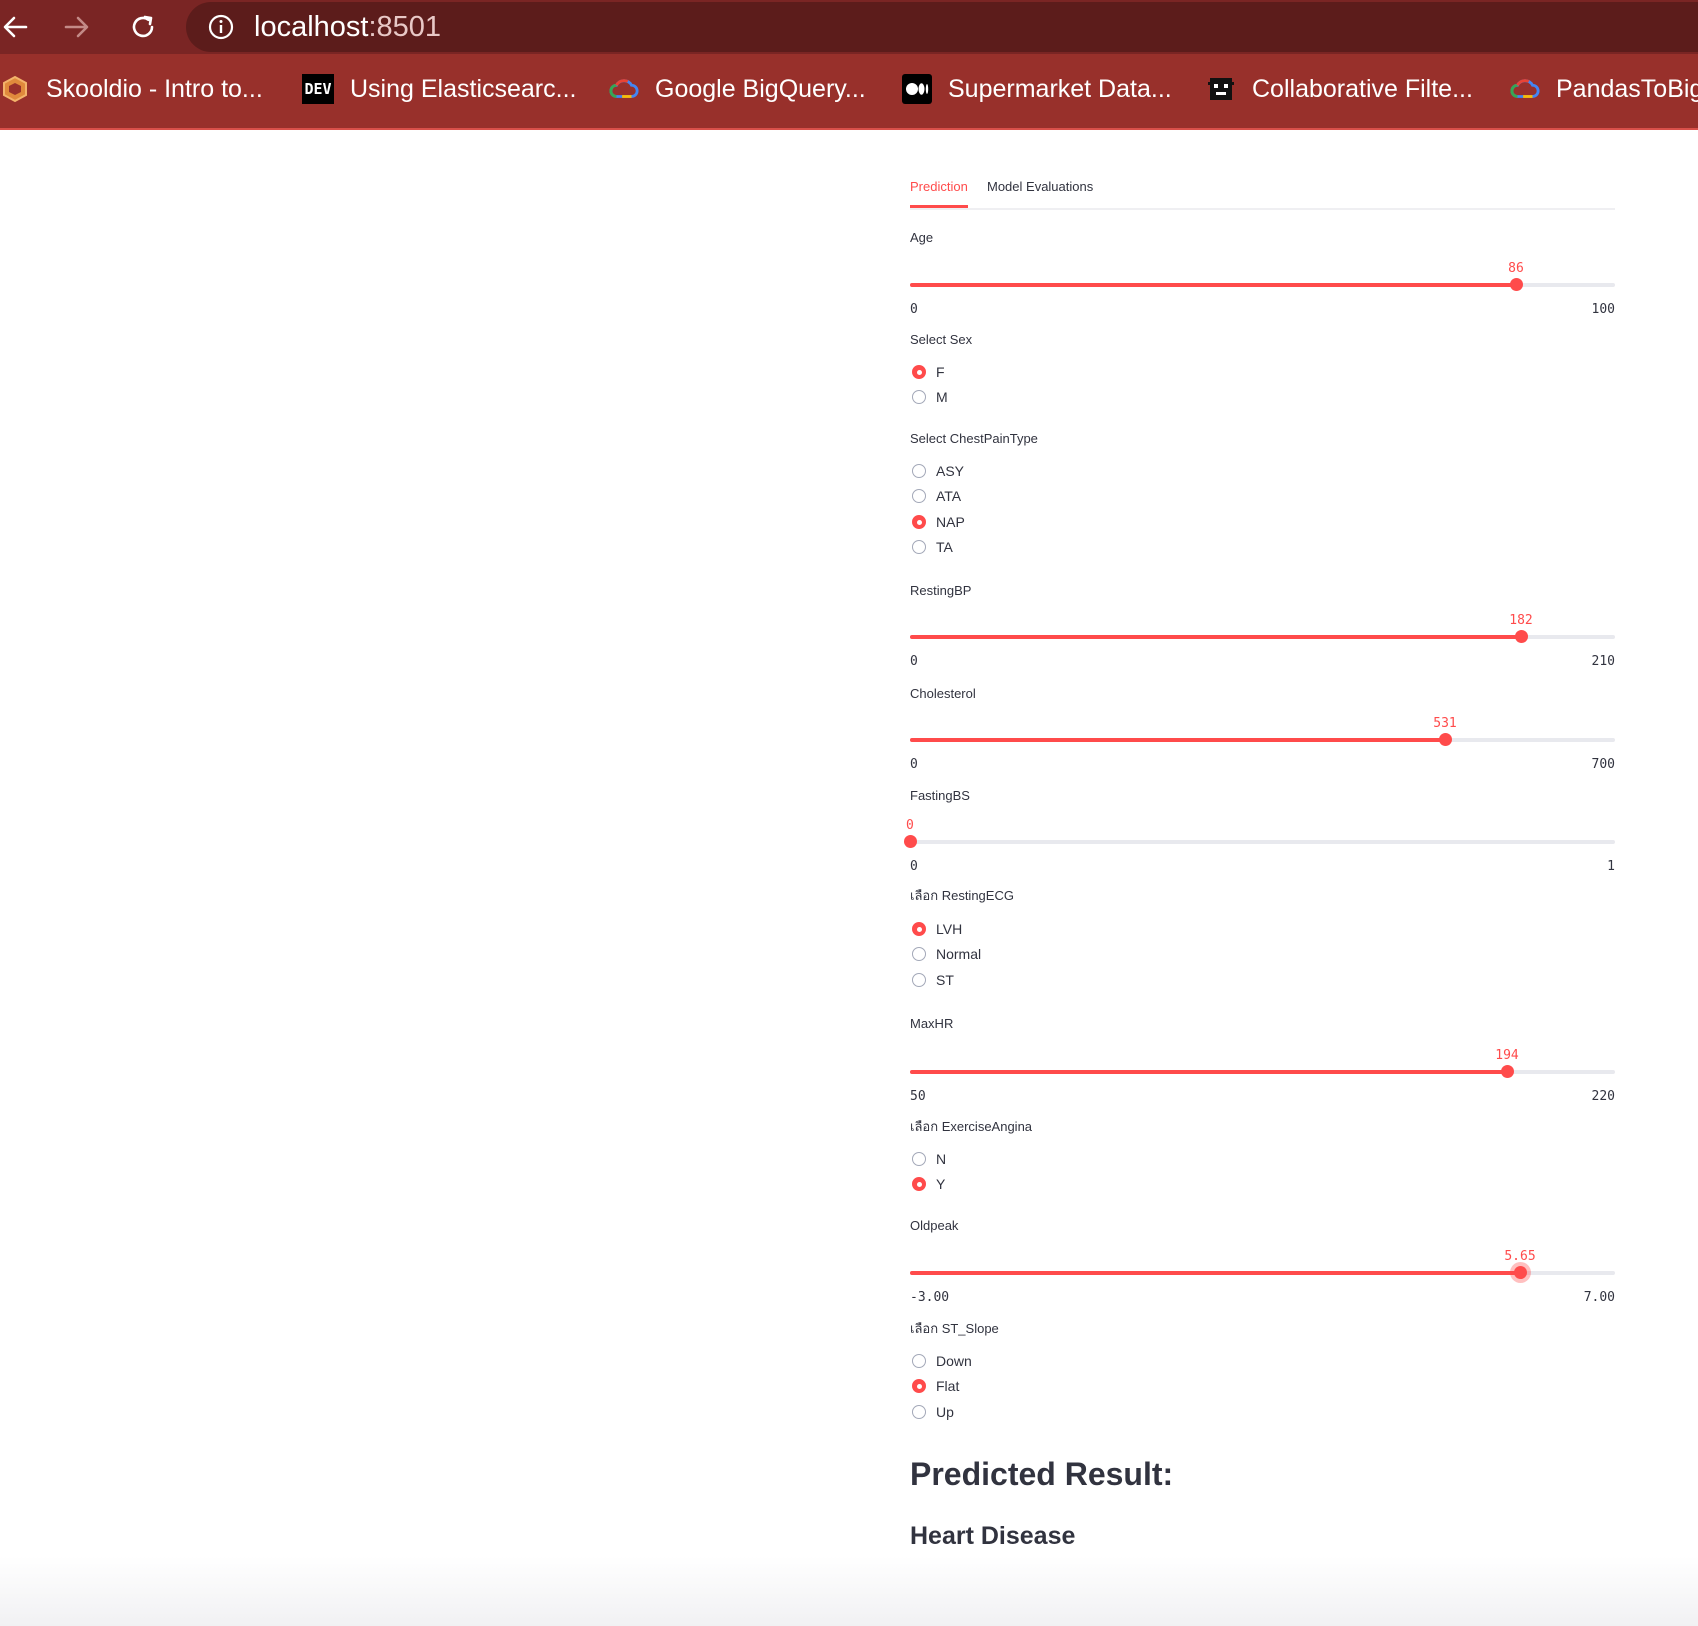  What do you see at coordinates (918, 1096) in the screenshot?
I see `slider-min: 50` at bounding box center [918, 1096].